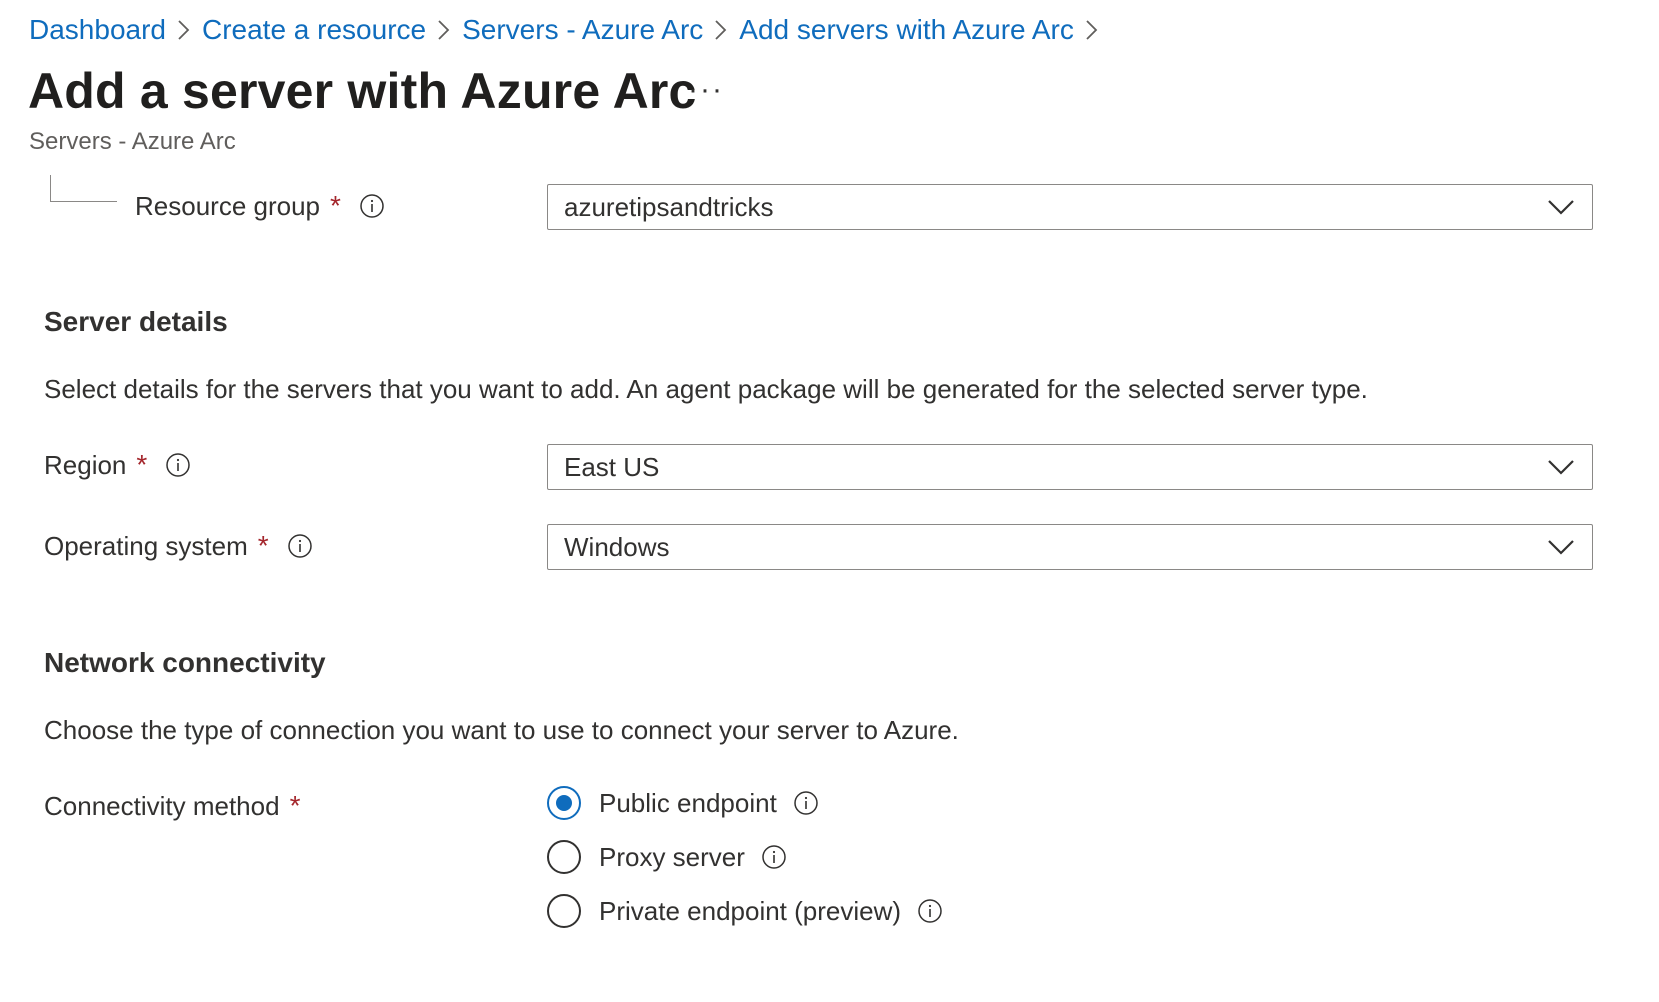 Image resolution: width=1659 pixels, height=1002 pixels. Describe the element at coordinates (706, 90) in the screenshot. I see `more-icon: ···` at that location.